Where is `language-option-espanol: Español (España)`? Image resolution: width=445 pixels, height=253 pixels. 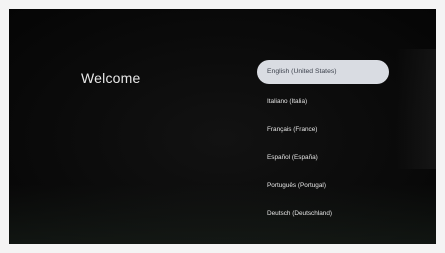
language-option-espanol: Español (España) is located at coordinates (323, 158).